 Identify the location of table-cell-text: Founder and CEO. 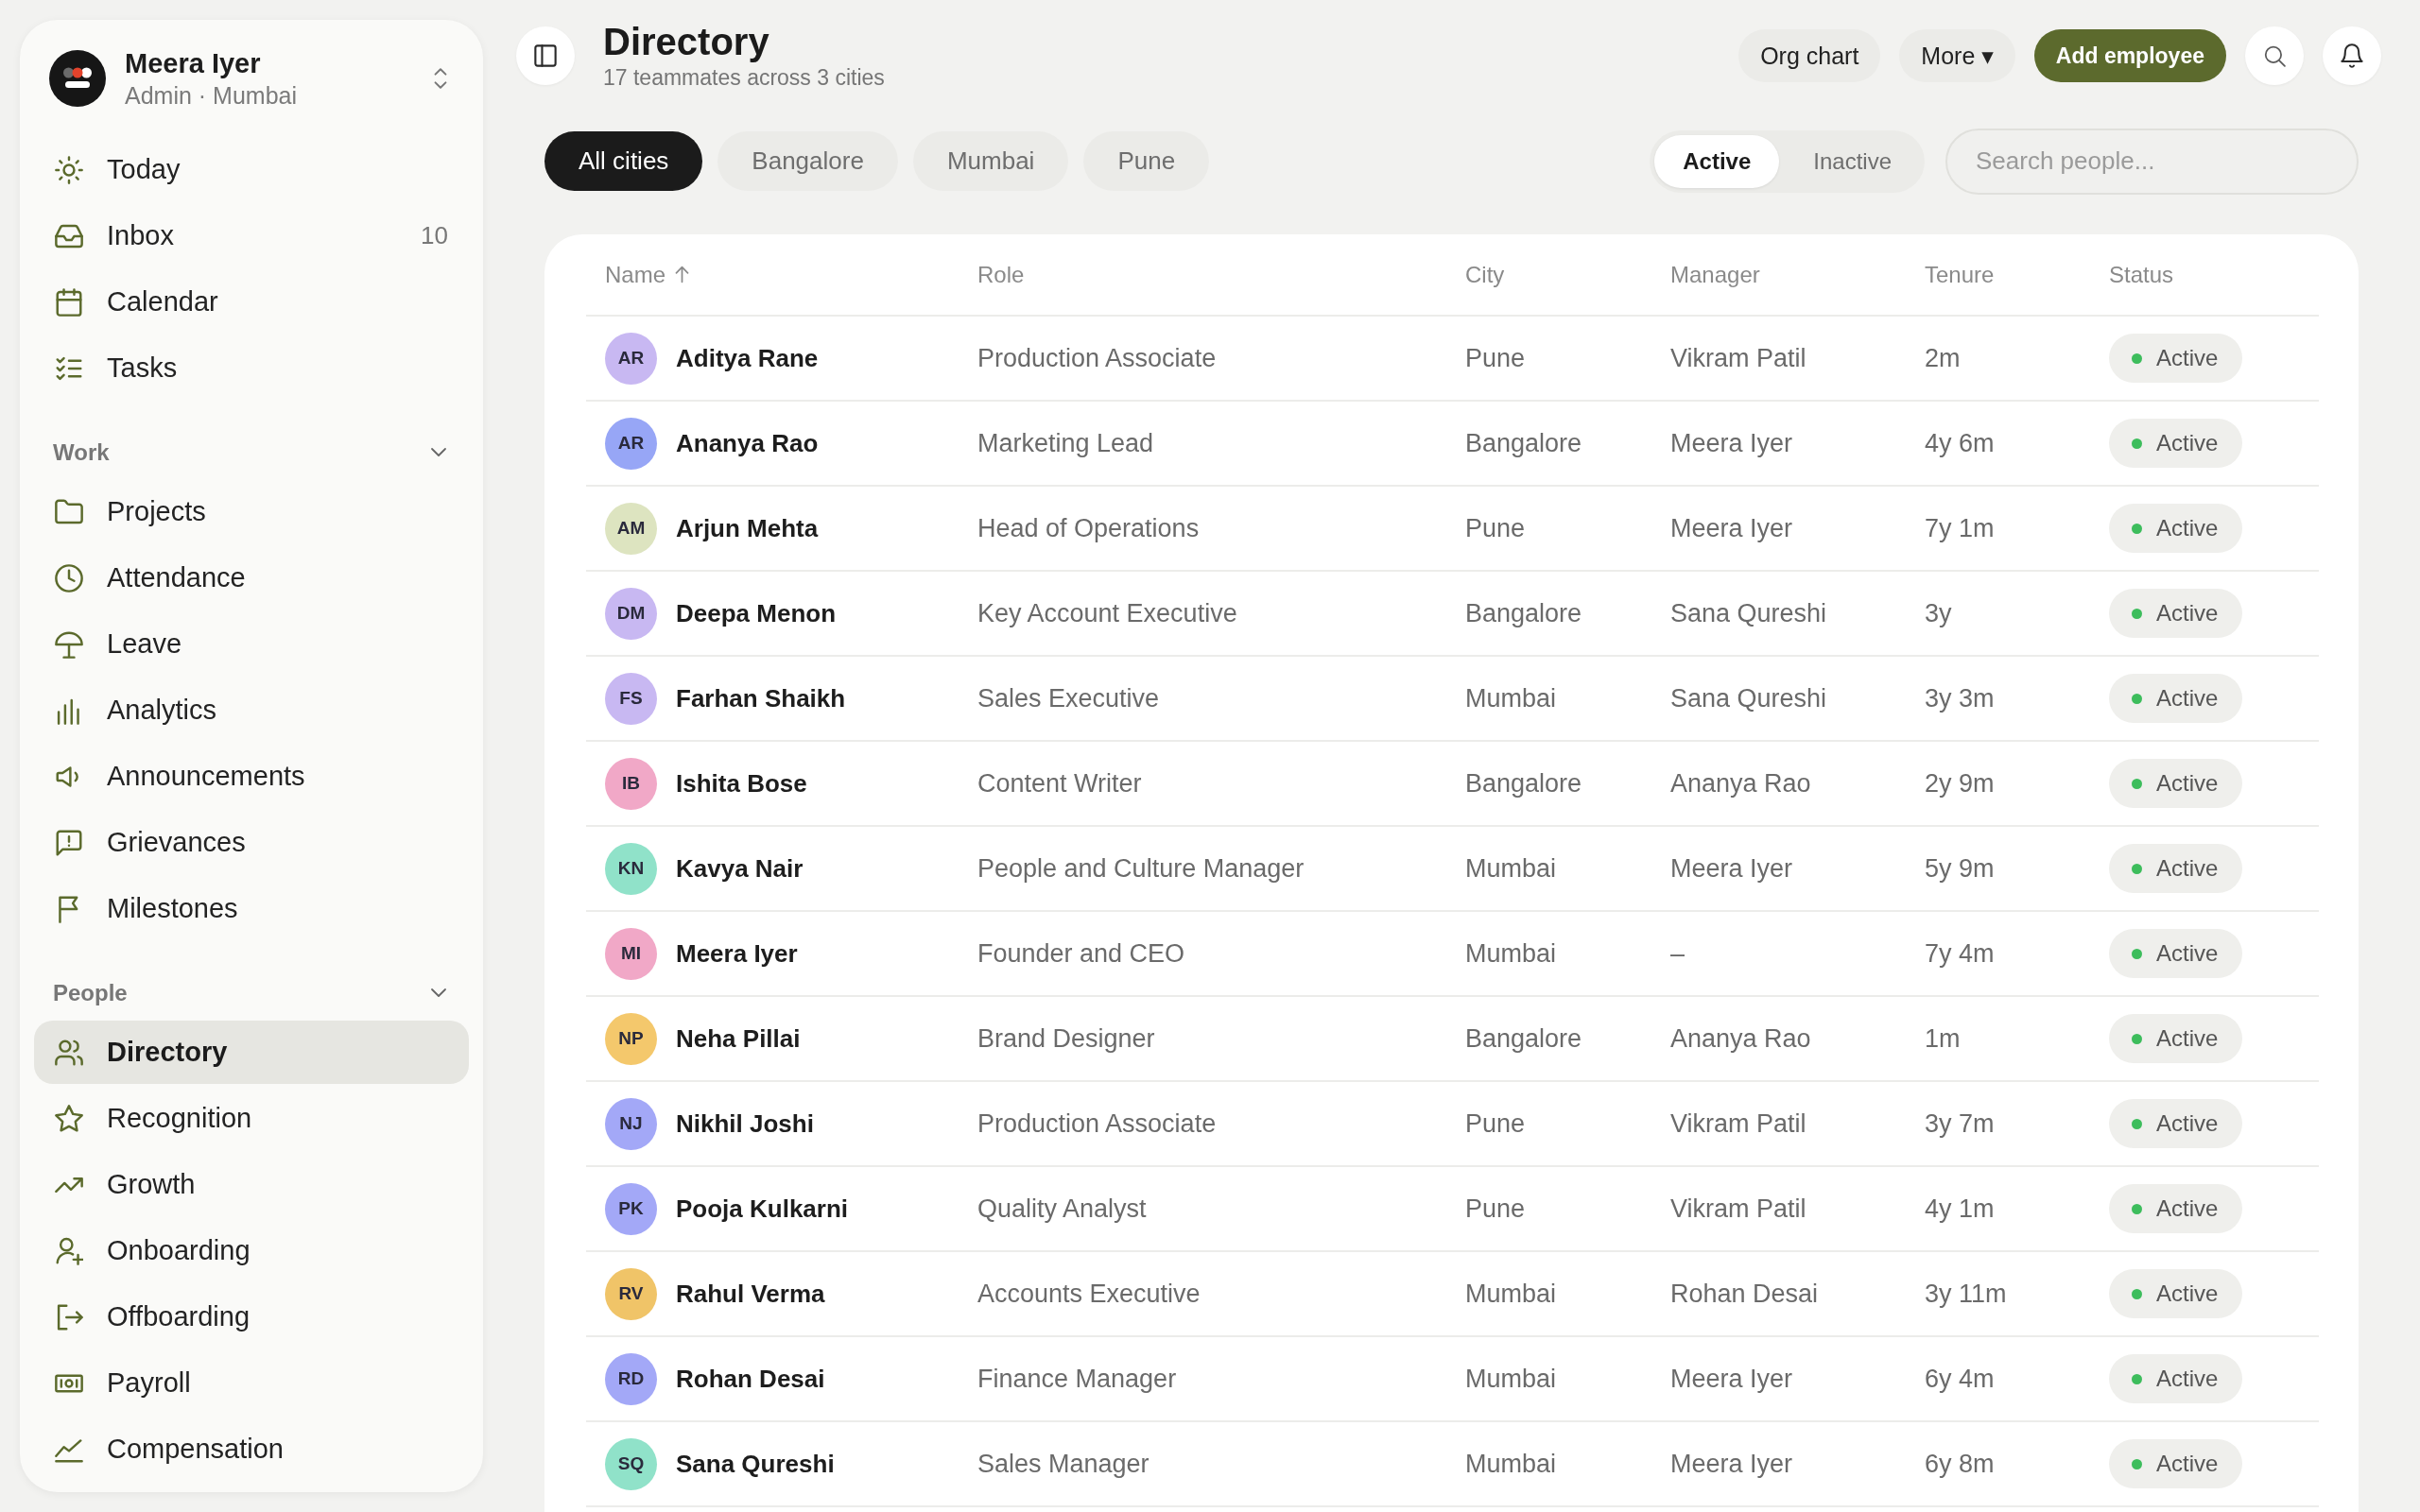
(1082, 953).